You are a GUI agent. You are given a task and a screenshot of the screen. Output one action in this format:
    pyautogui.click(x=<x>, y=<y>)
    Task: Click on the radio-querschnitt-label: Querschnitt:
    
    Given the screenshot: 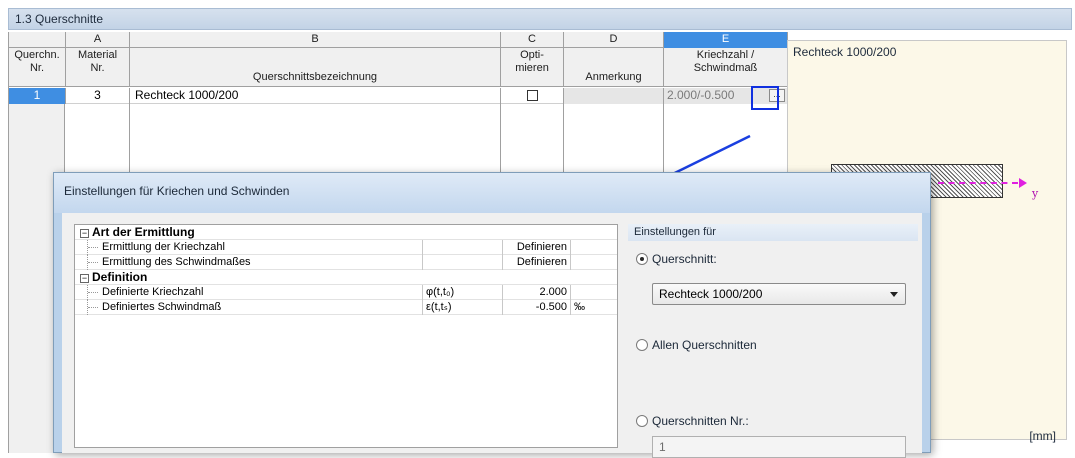 What is the action you would take?
    pyautogui.click(x=684, y=259)
    